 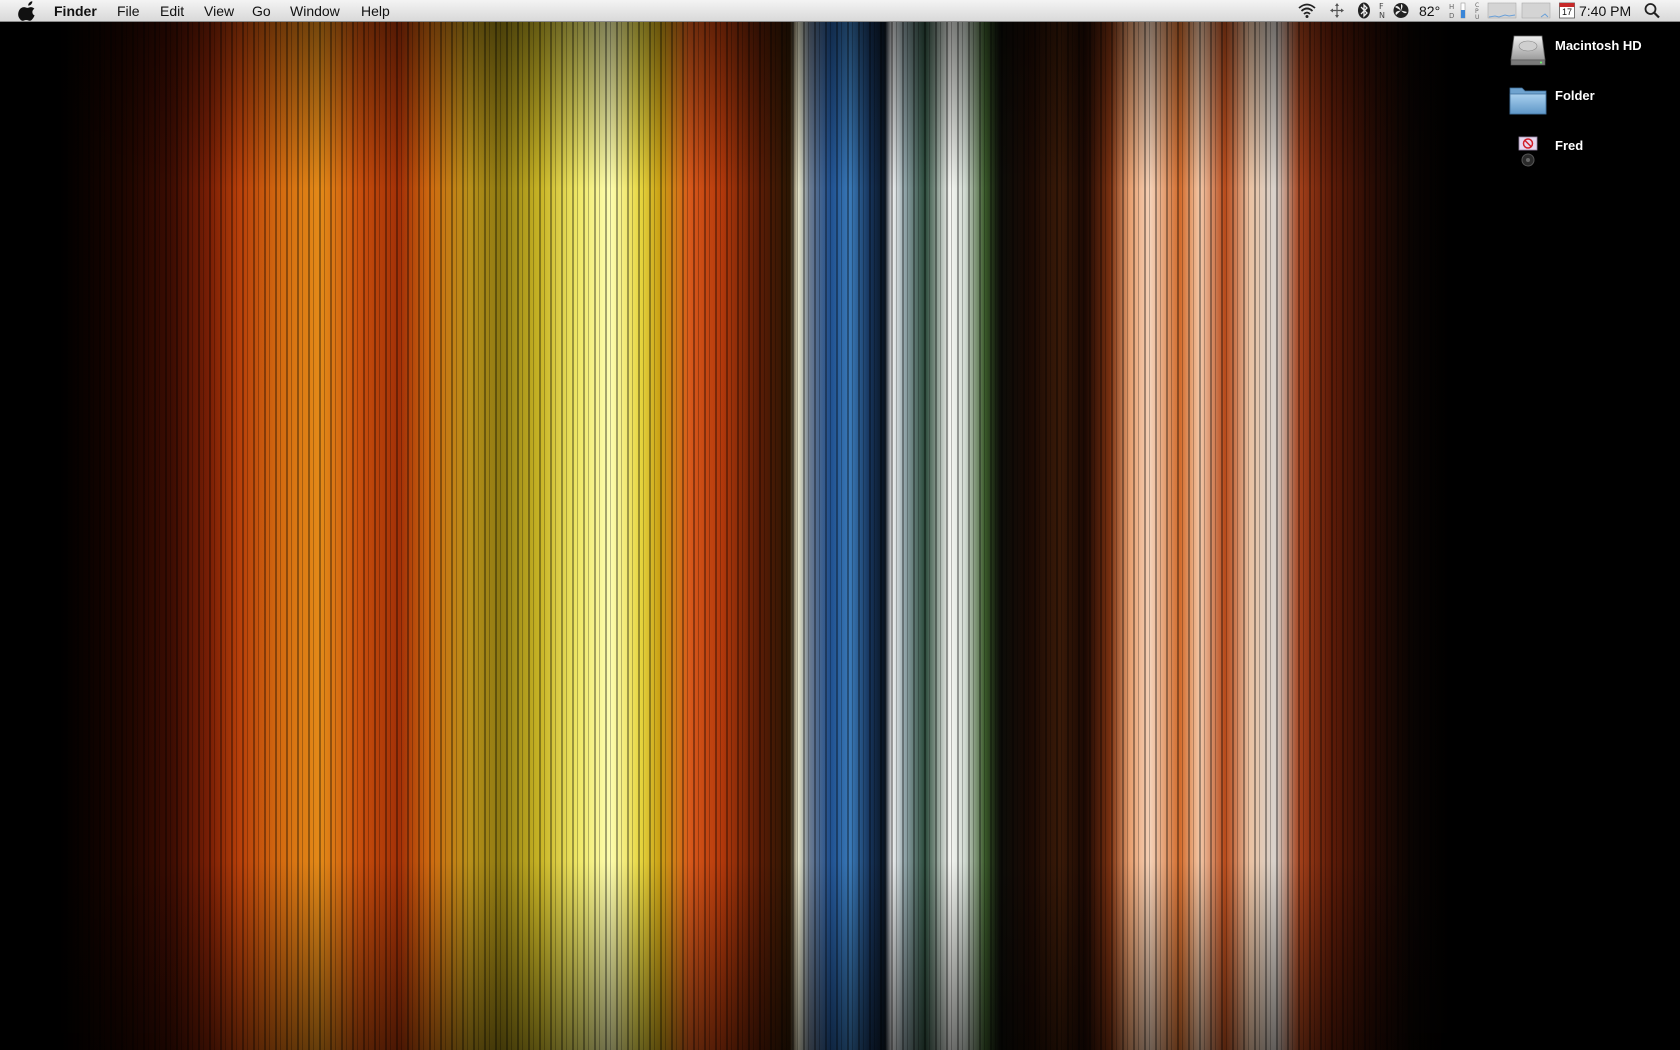 I want to click on clock: 7:40 PM, so click(x=1605, y=11).